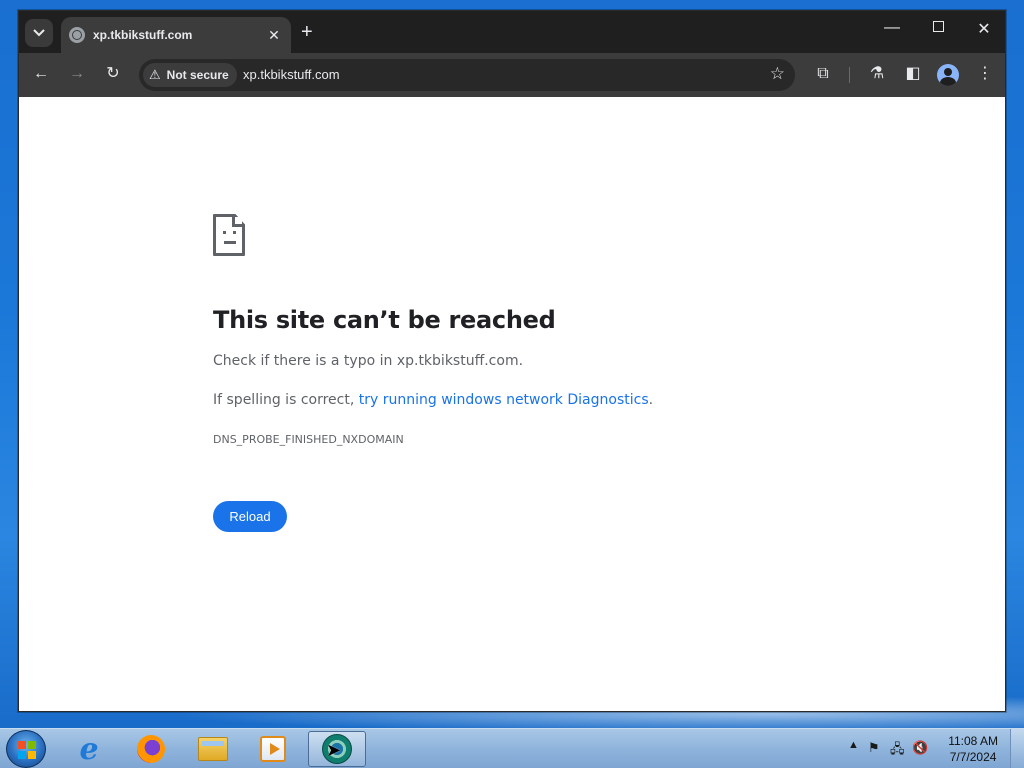  Describe the element at coordinates (1017, 748) in the screenshot. I see `show-desktop-button` at that location.